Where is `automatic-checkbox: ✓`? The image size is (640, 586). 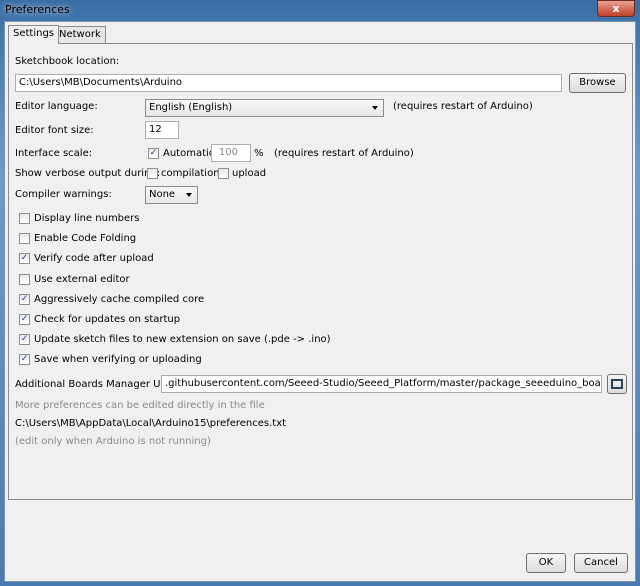
automatic-checkbox: ✓ is located at coordinates (153, 153).